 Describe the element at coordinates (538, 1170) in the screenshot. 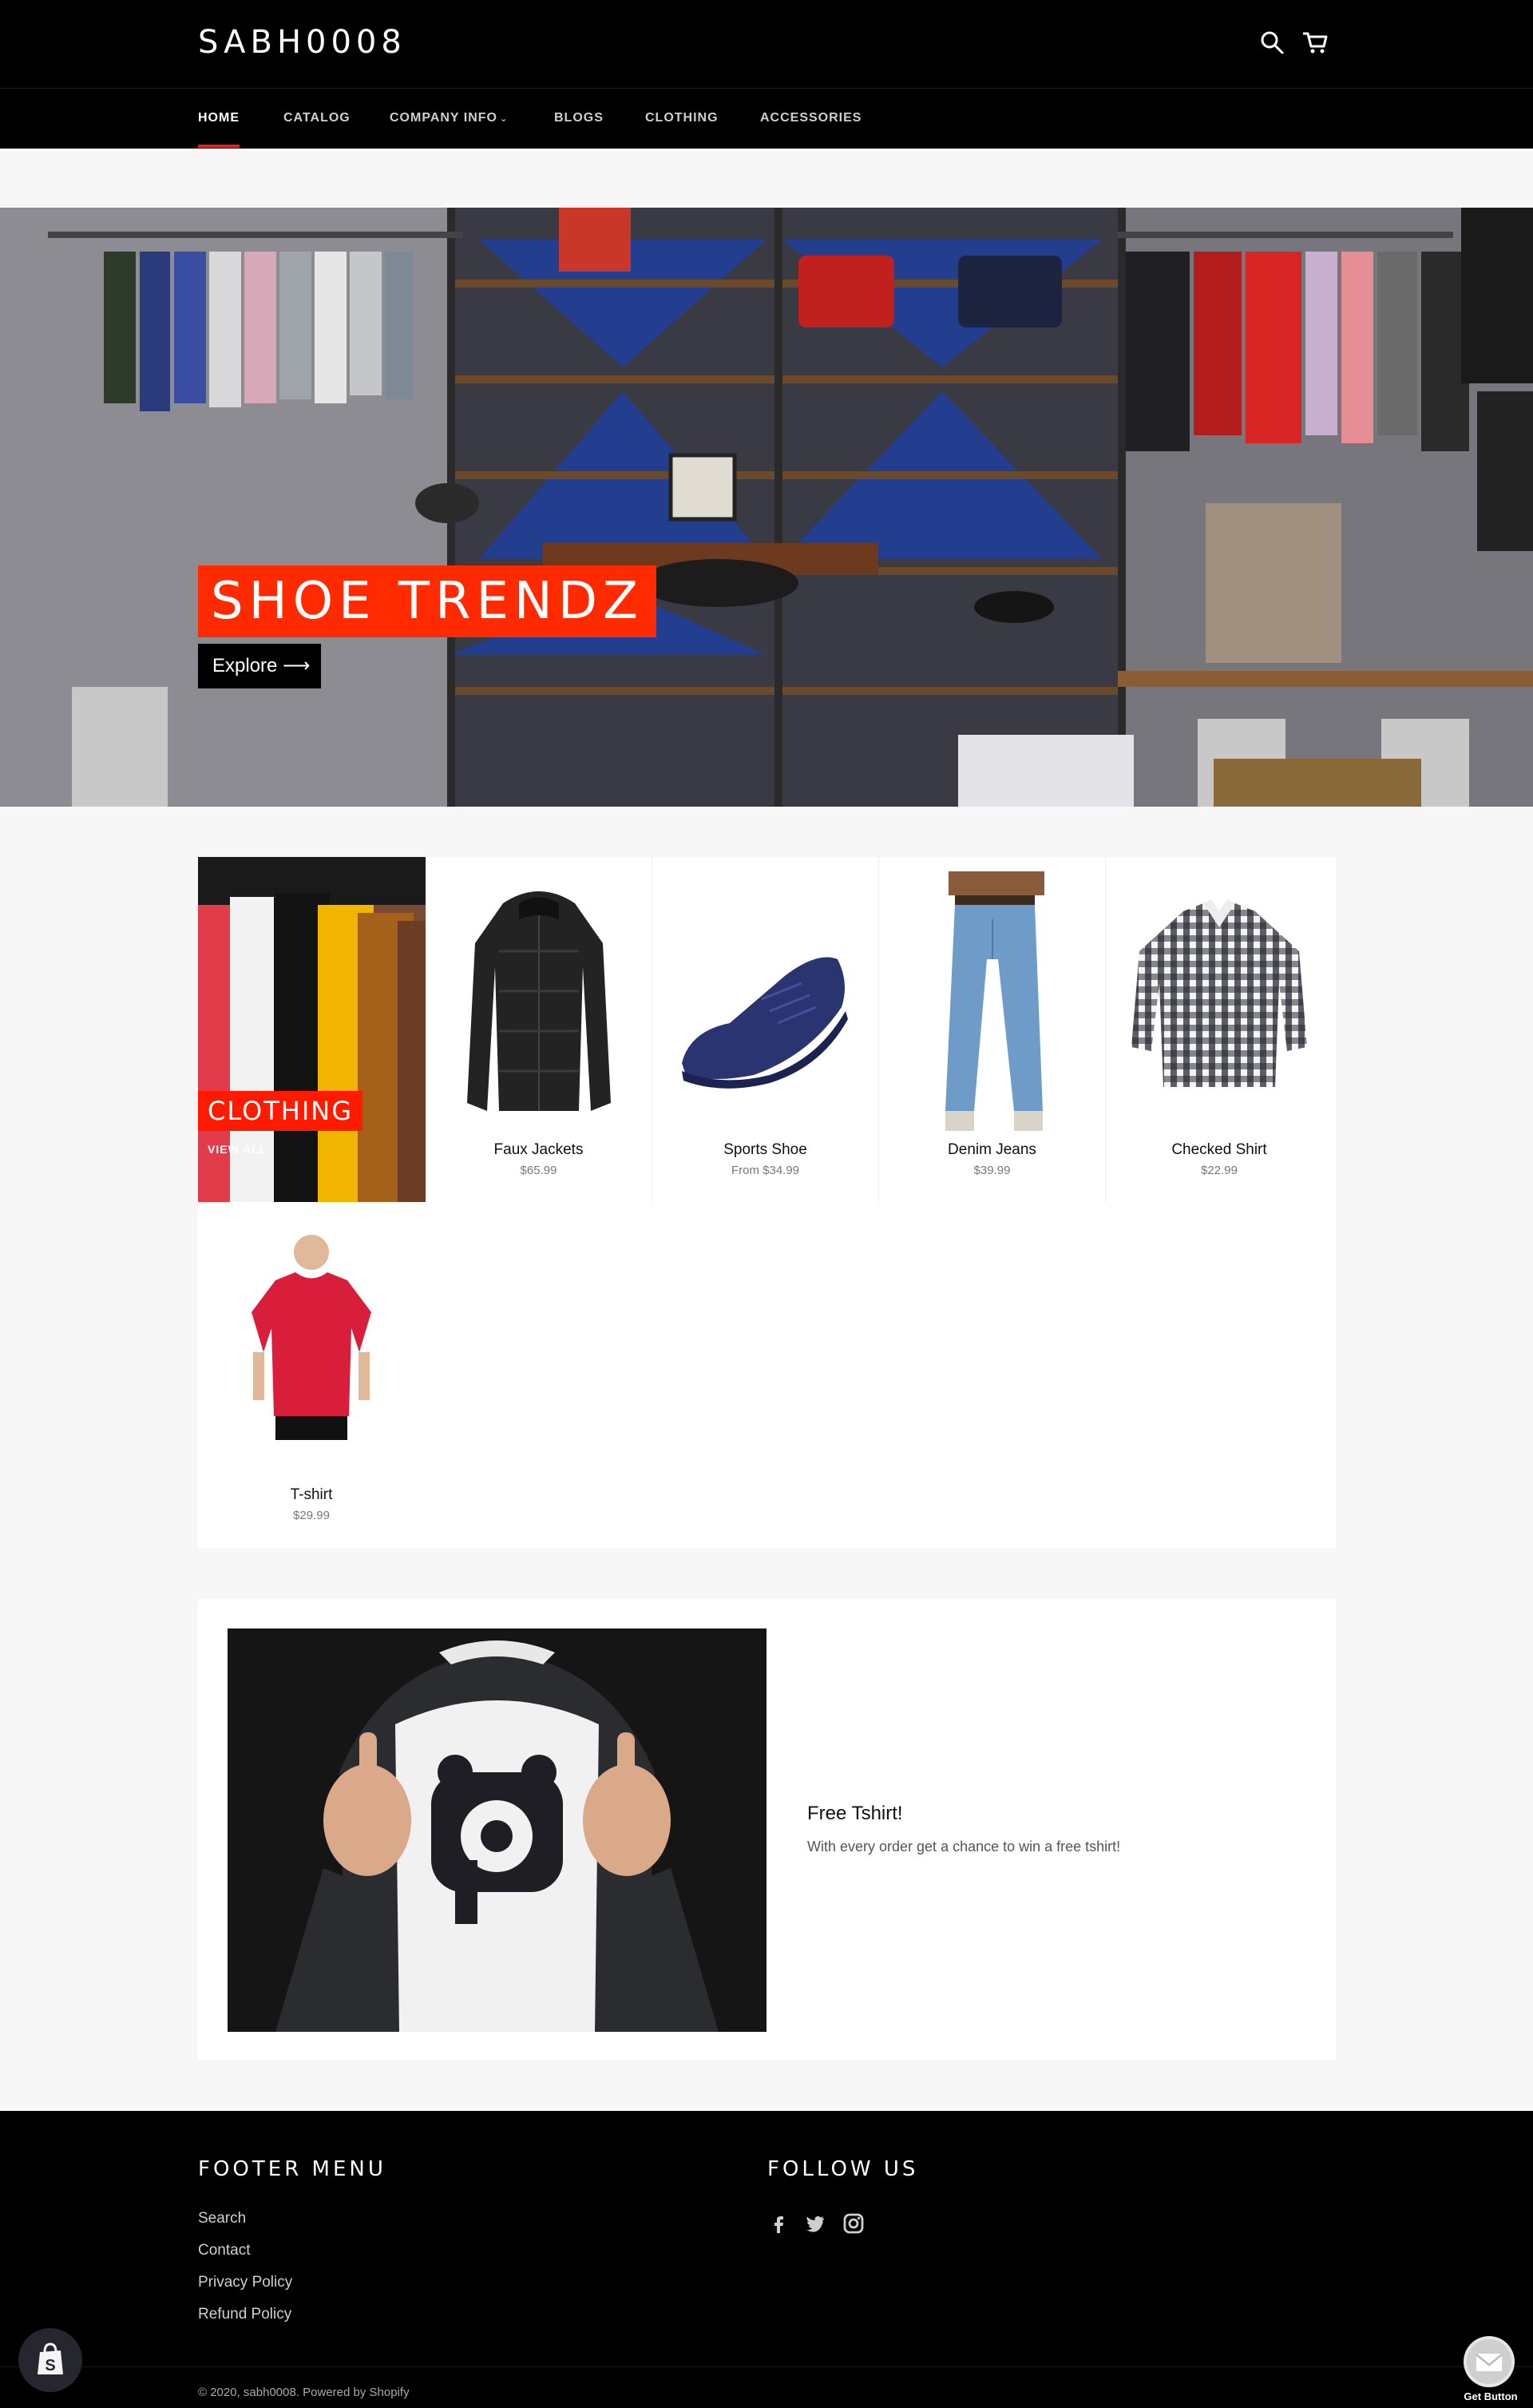

I see `product-price: $65.99` at that location.